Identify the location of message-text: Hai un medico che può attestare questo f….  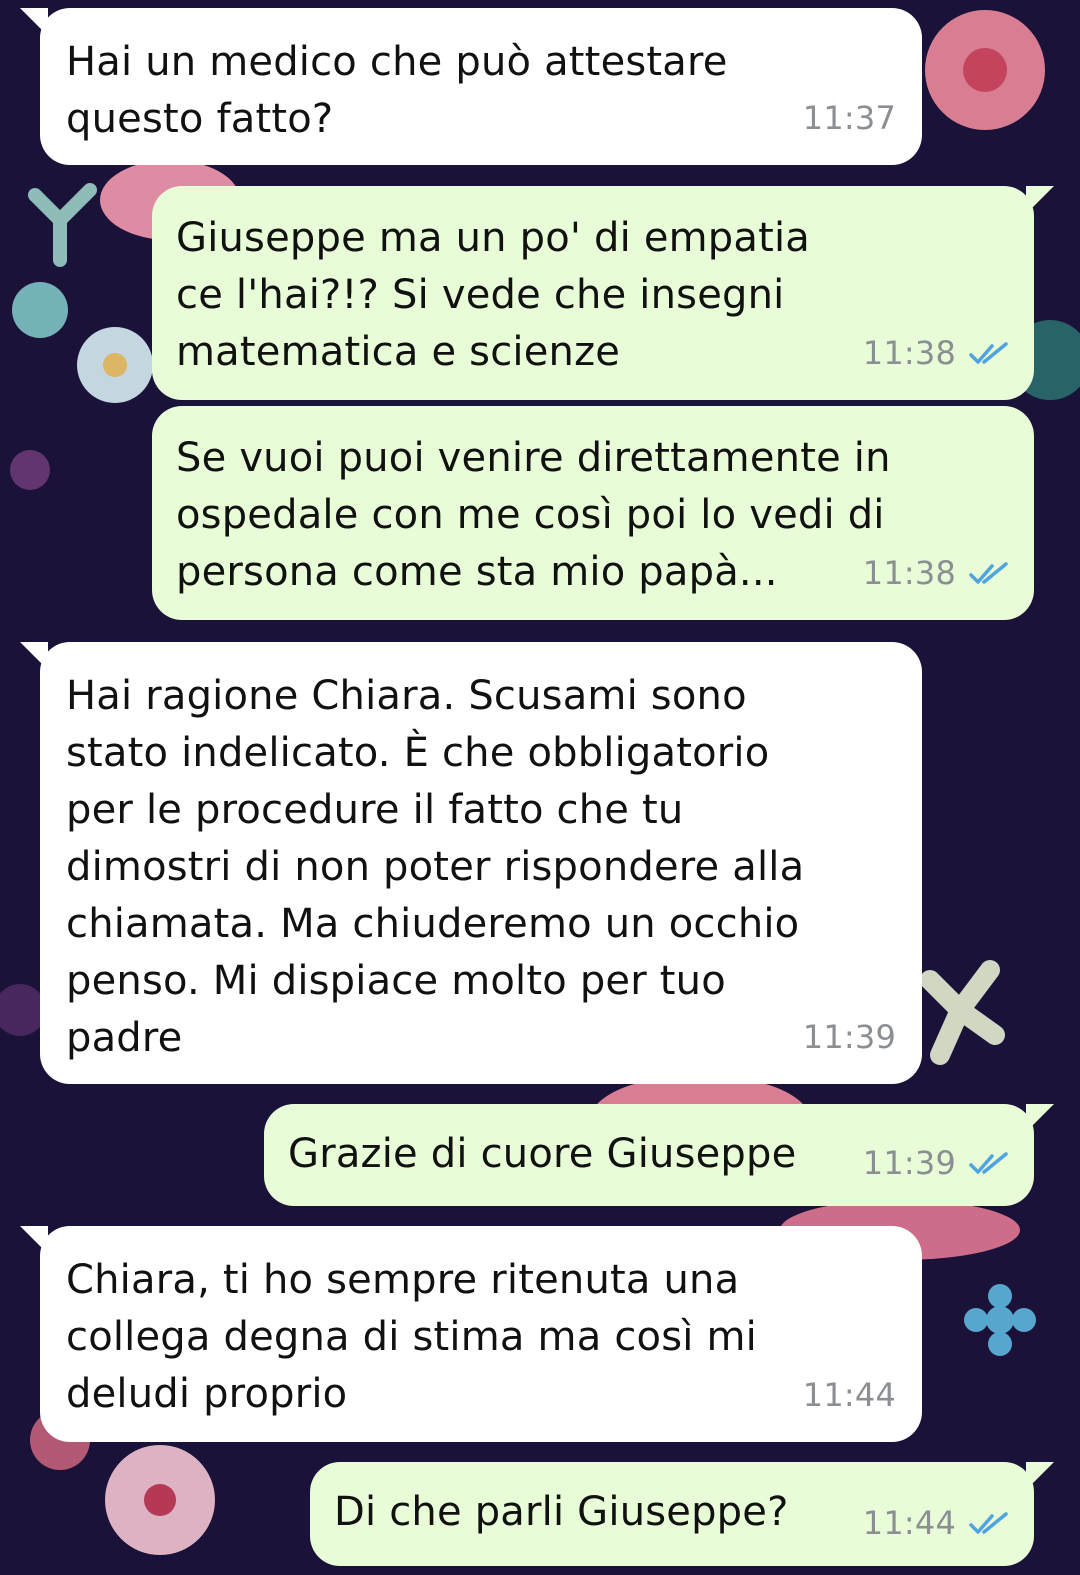
(397, 90).